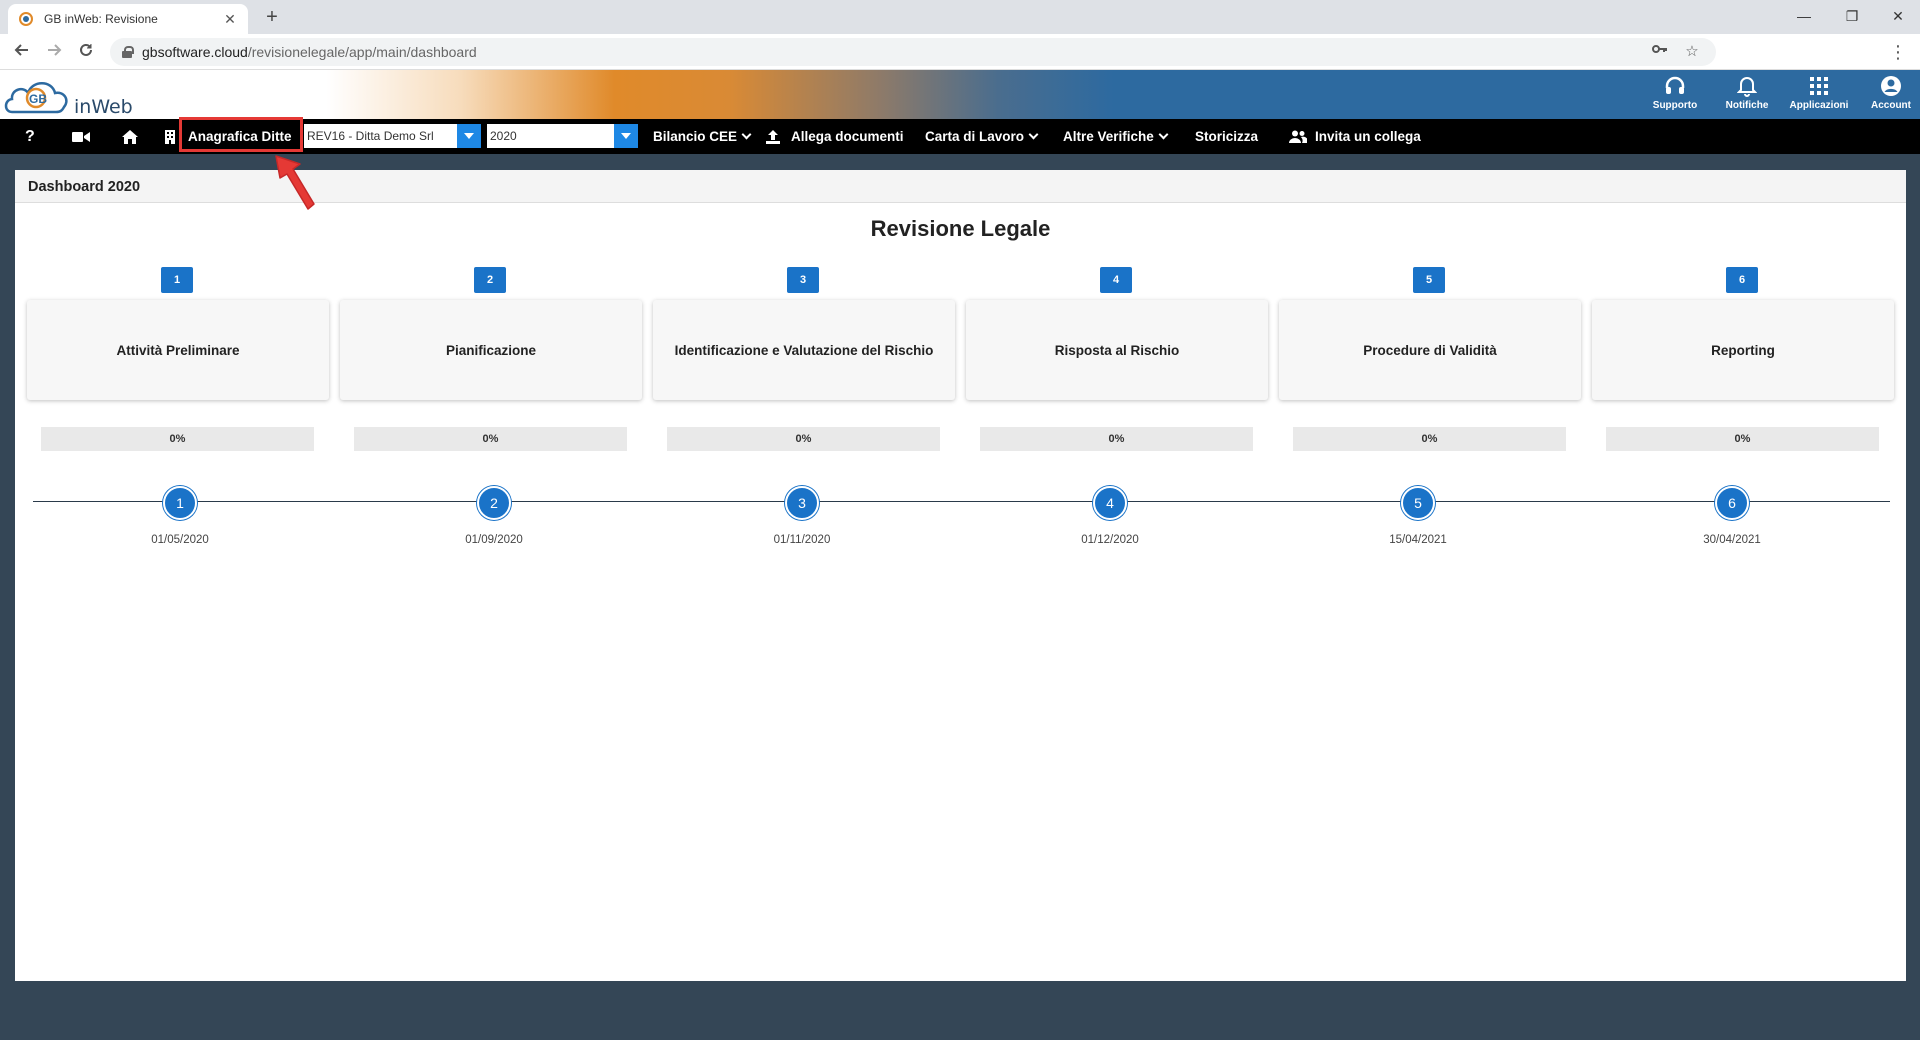 The height and width of the screenshot is (1040, 1920). What do you see at coordinates (1742, 280) in the screenshot?
I see `phase-badge: 6` at bounding box center [1742, 280].